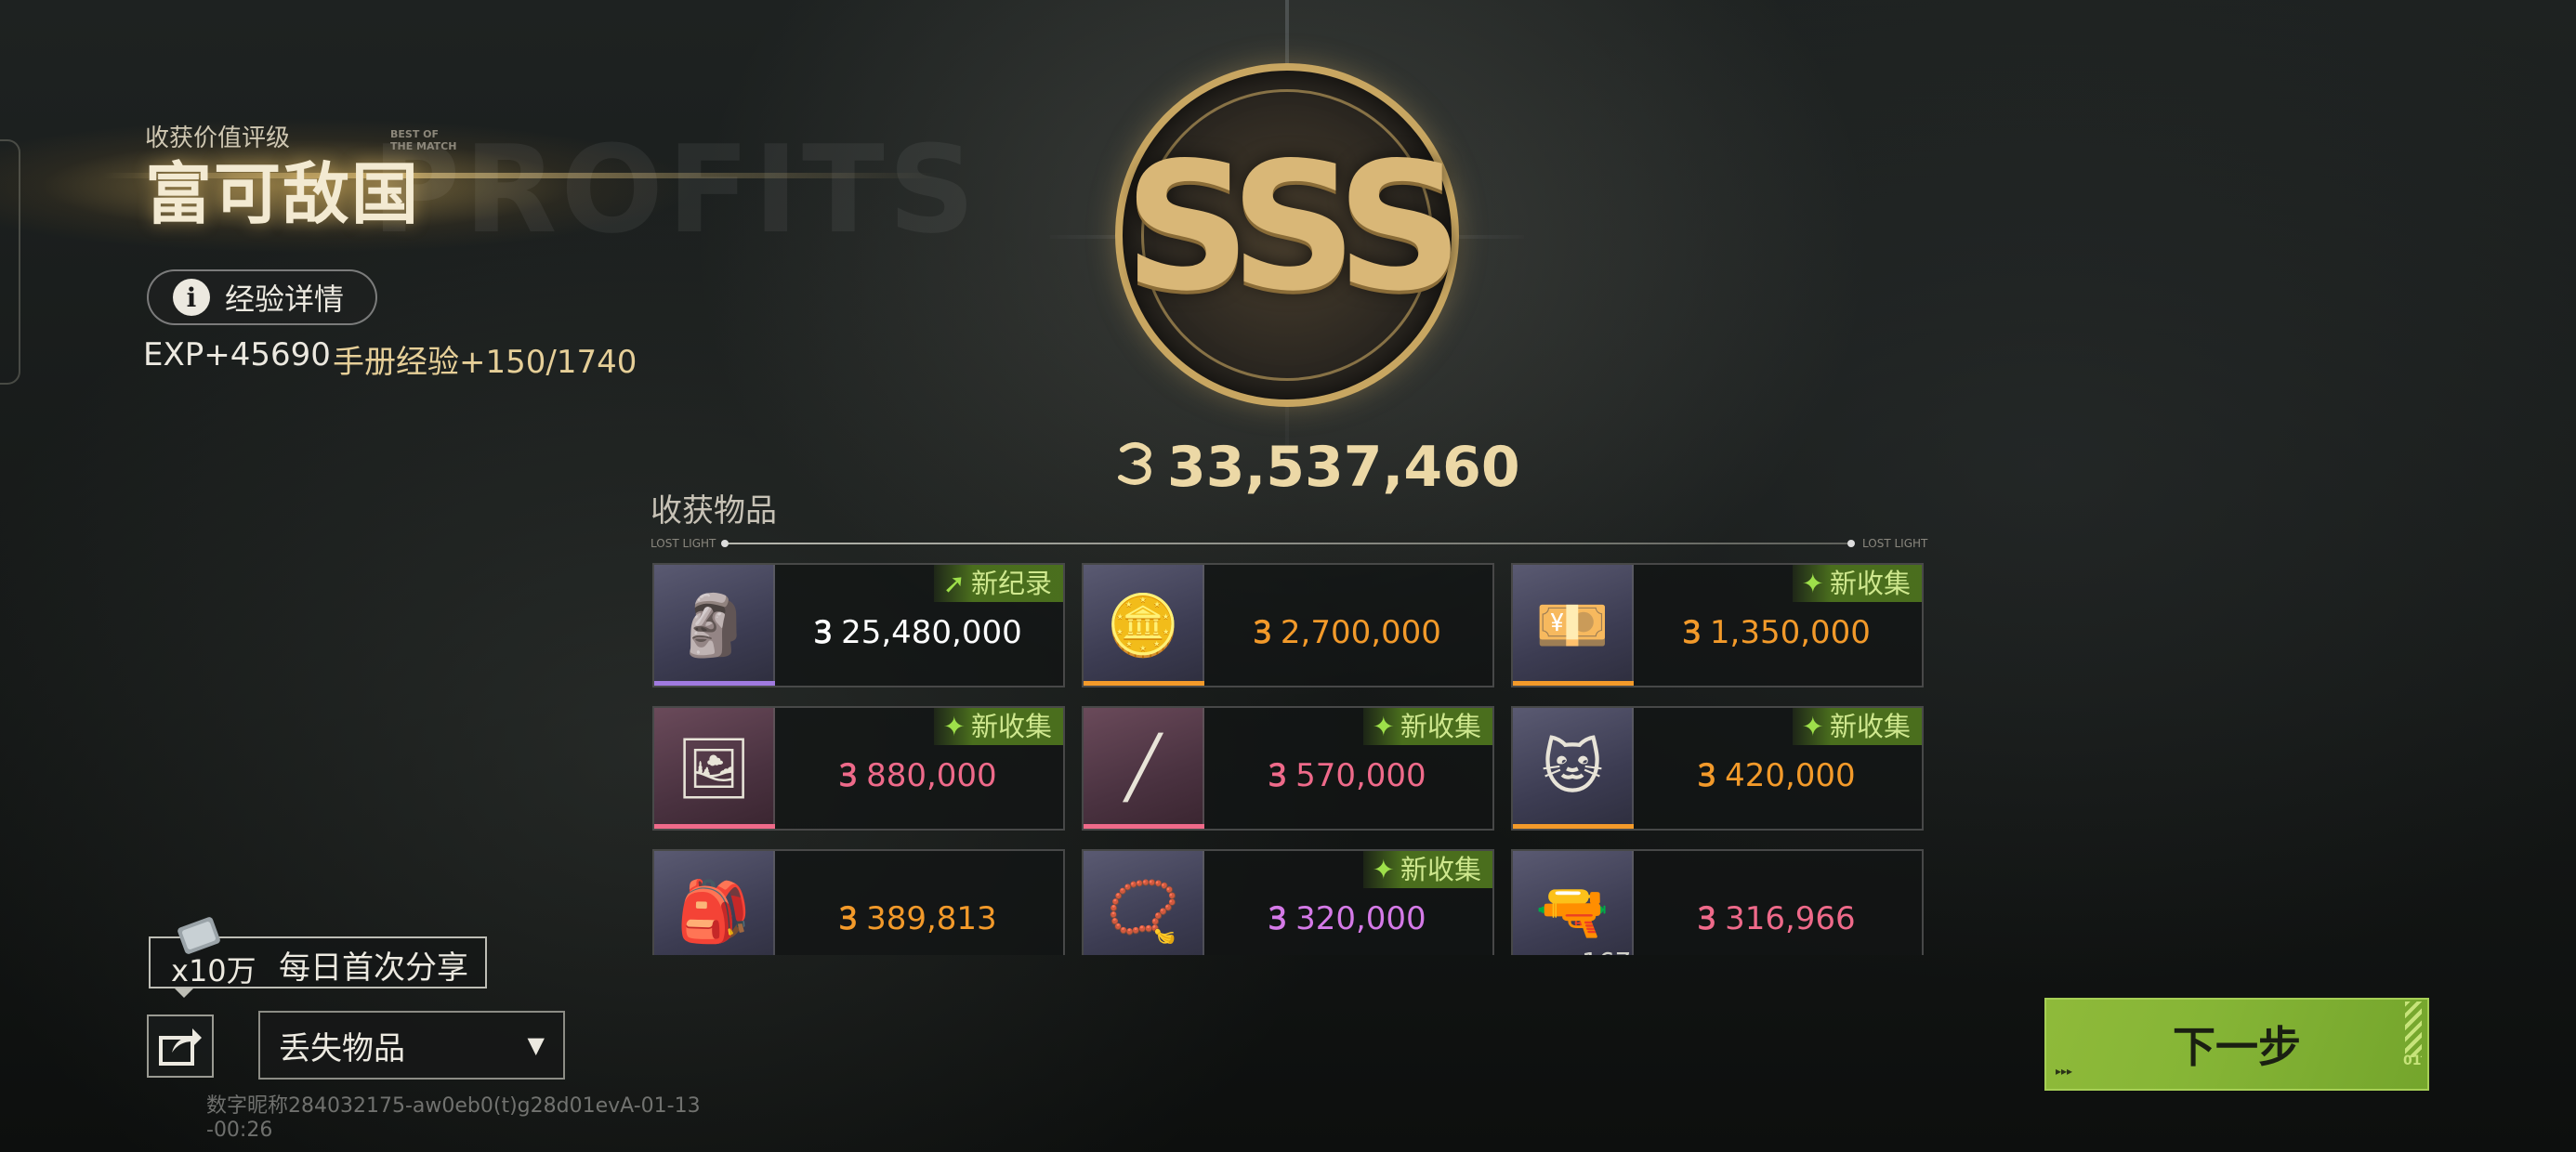 The width and height of the screenshot is (2576, 1152). Describe the element at coordinates (1360, 918) in the screenshot. I see `item-value: 320,000` at that location.